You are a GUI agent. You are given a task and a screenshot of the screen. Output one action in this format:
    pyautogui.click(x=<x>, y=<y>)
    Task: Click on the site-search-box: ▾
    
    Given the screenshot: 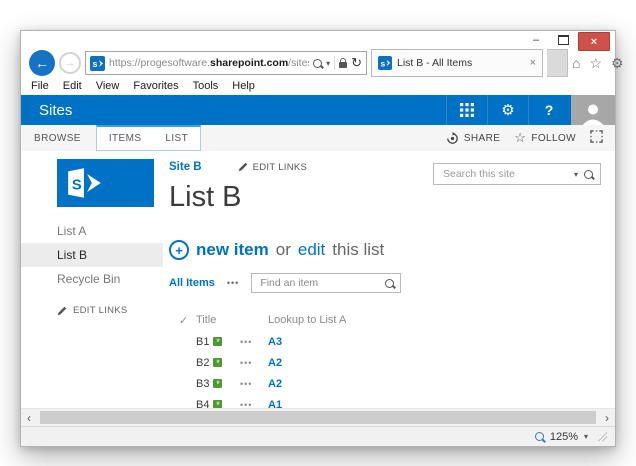 What is the action you would take?
    pyautogui.click(x=517, y=174)
    